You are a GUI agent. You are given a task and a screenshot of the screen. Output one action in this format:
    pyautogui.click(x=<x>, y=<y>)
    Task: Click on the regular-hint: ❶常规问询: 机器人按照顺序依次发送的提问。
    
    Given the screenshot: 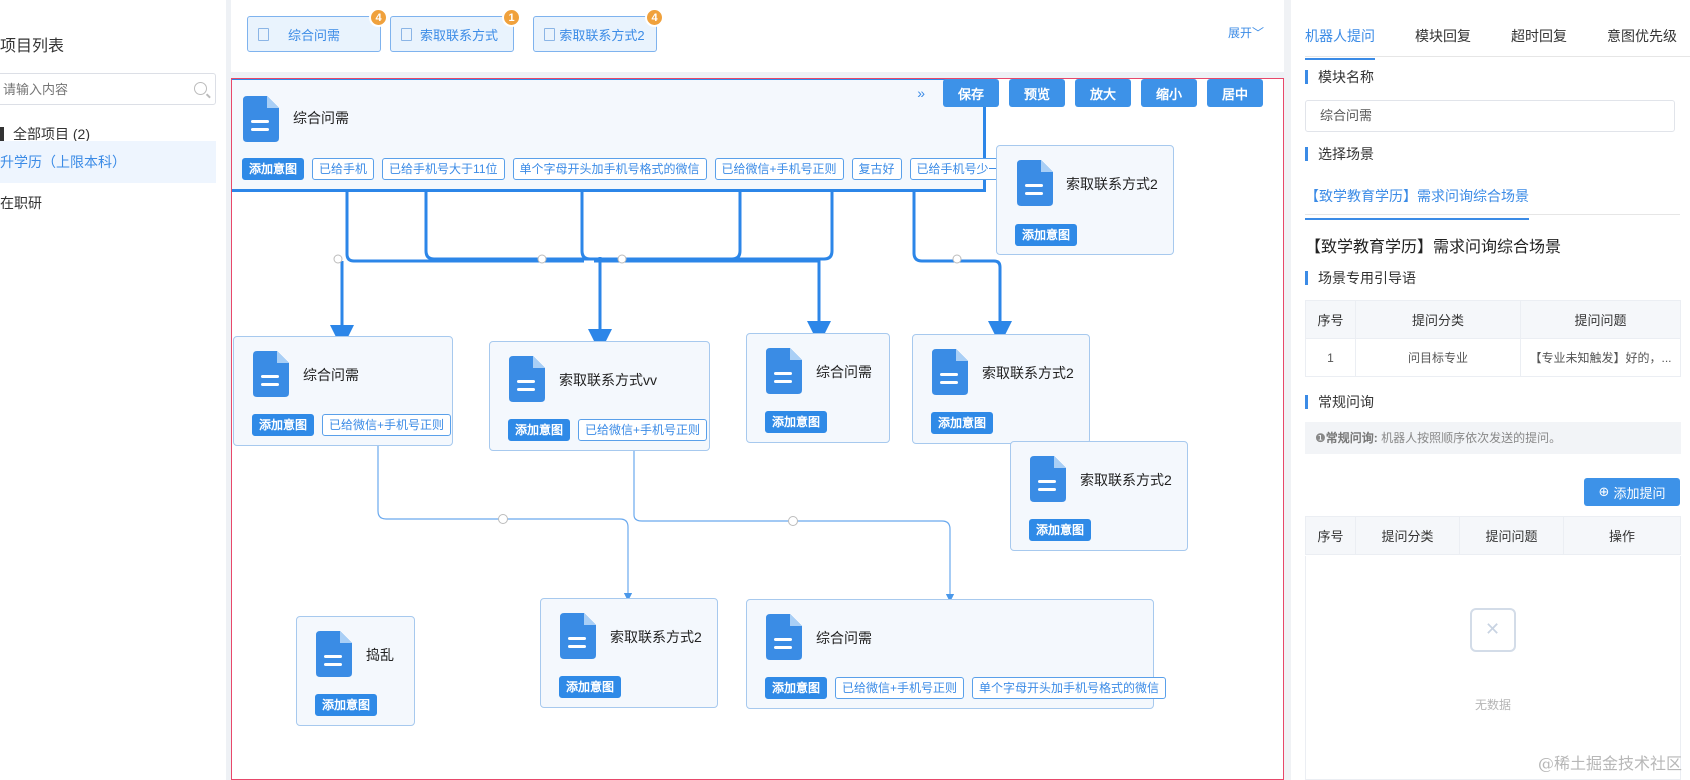 What is the action you would take?
    pyautogui.click(x=1493, y=438)
    